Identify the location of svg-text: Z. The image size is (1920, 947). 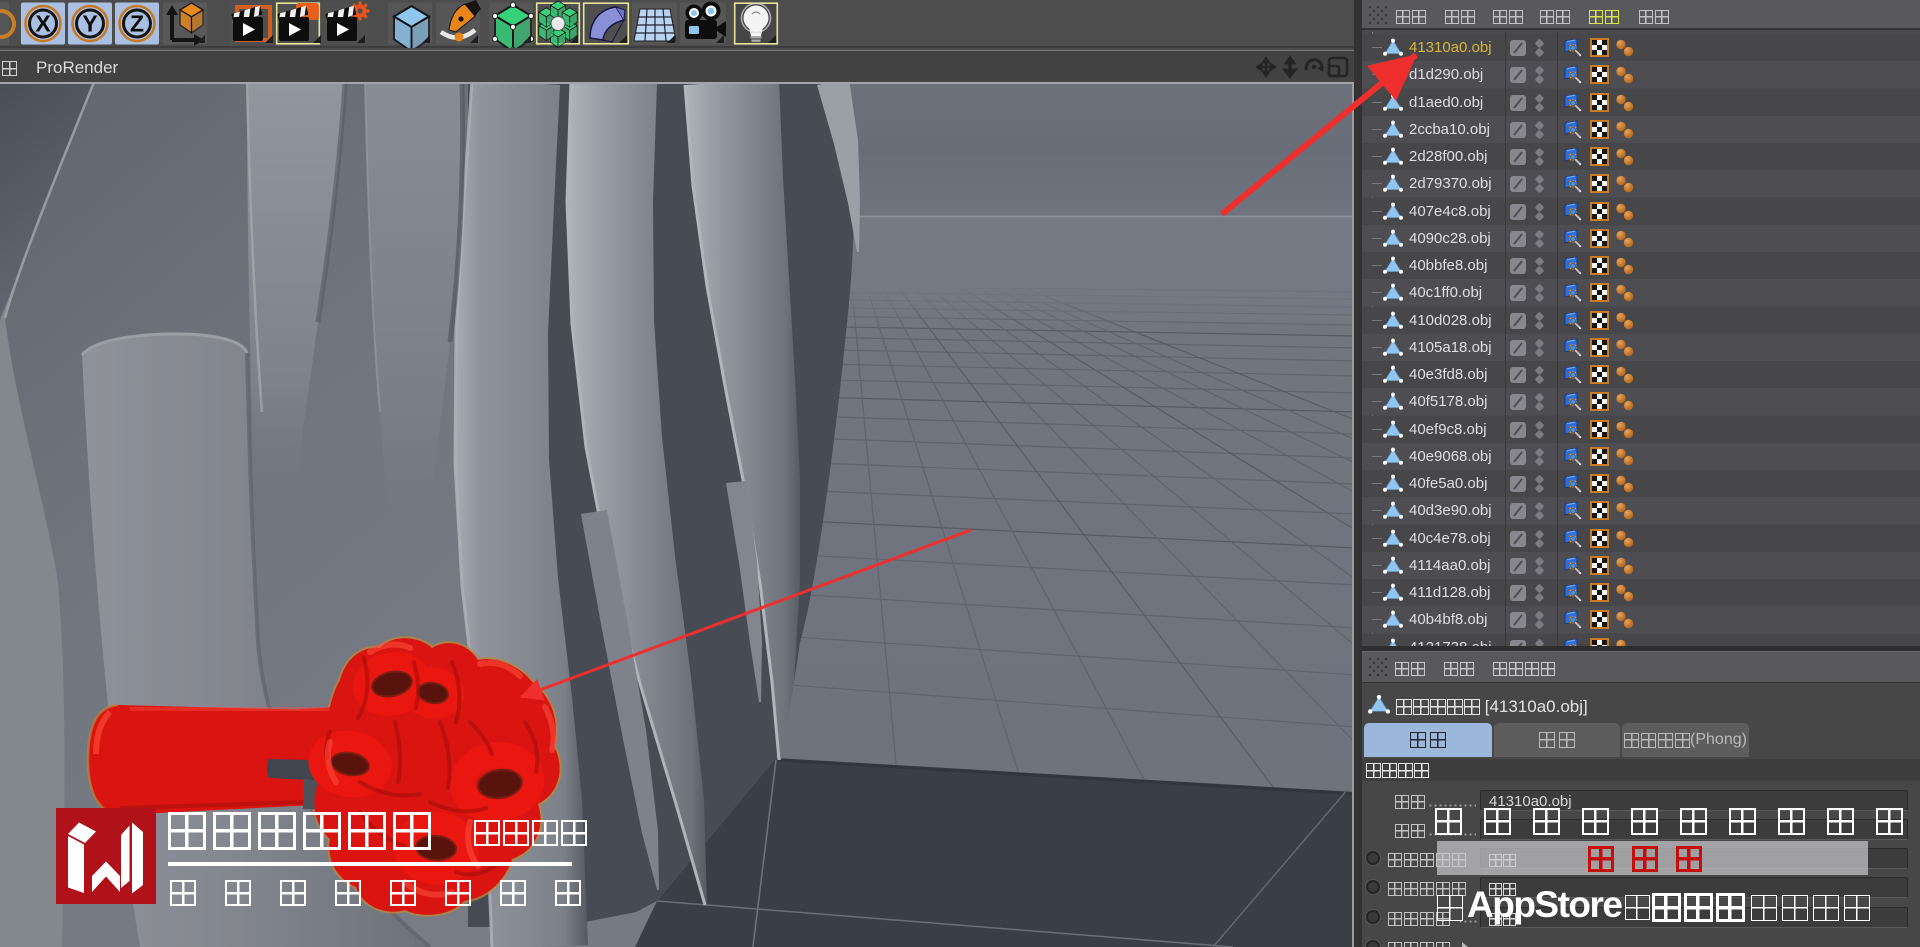
(137, 24).